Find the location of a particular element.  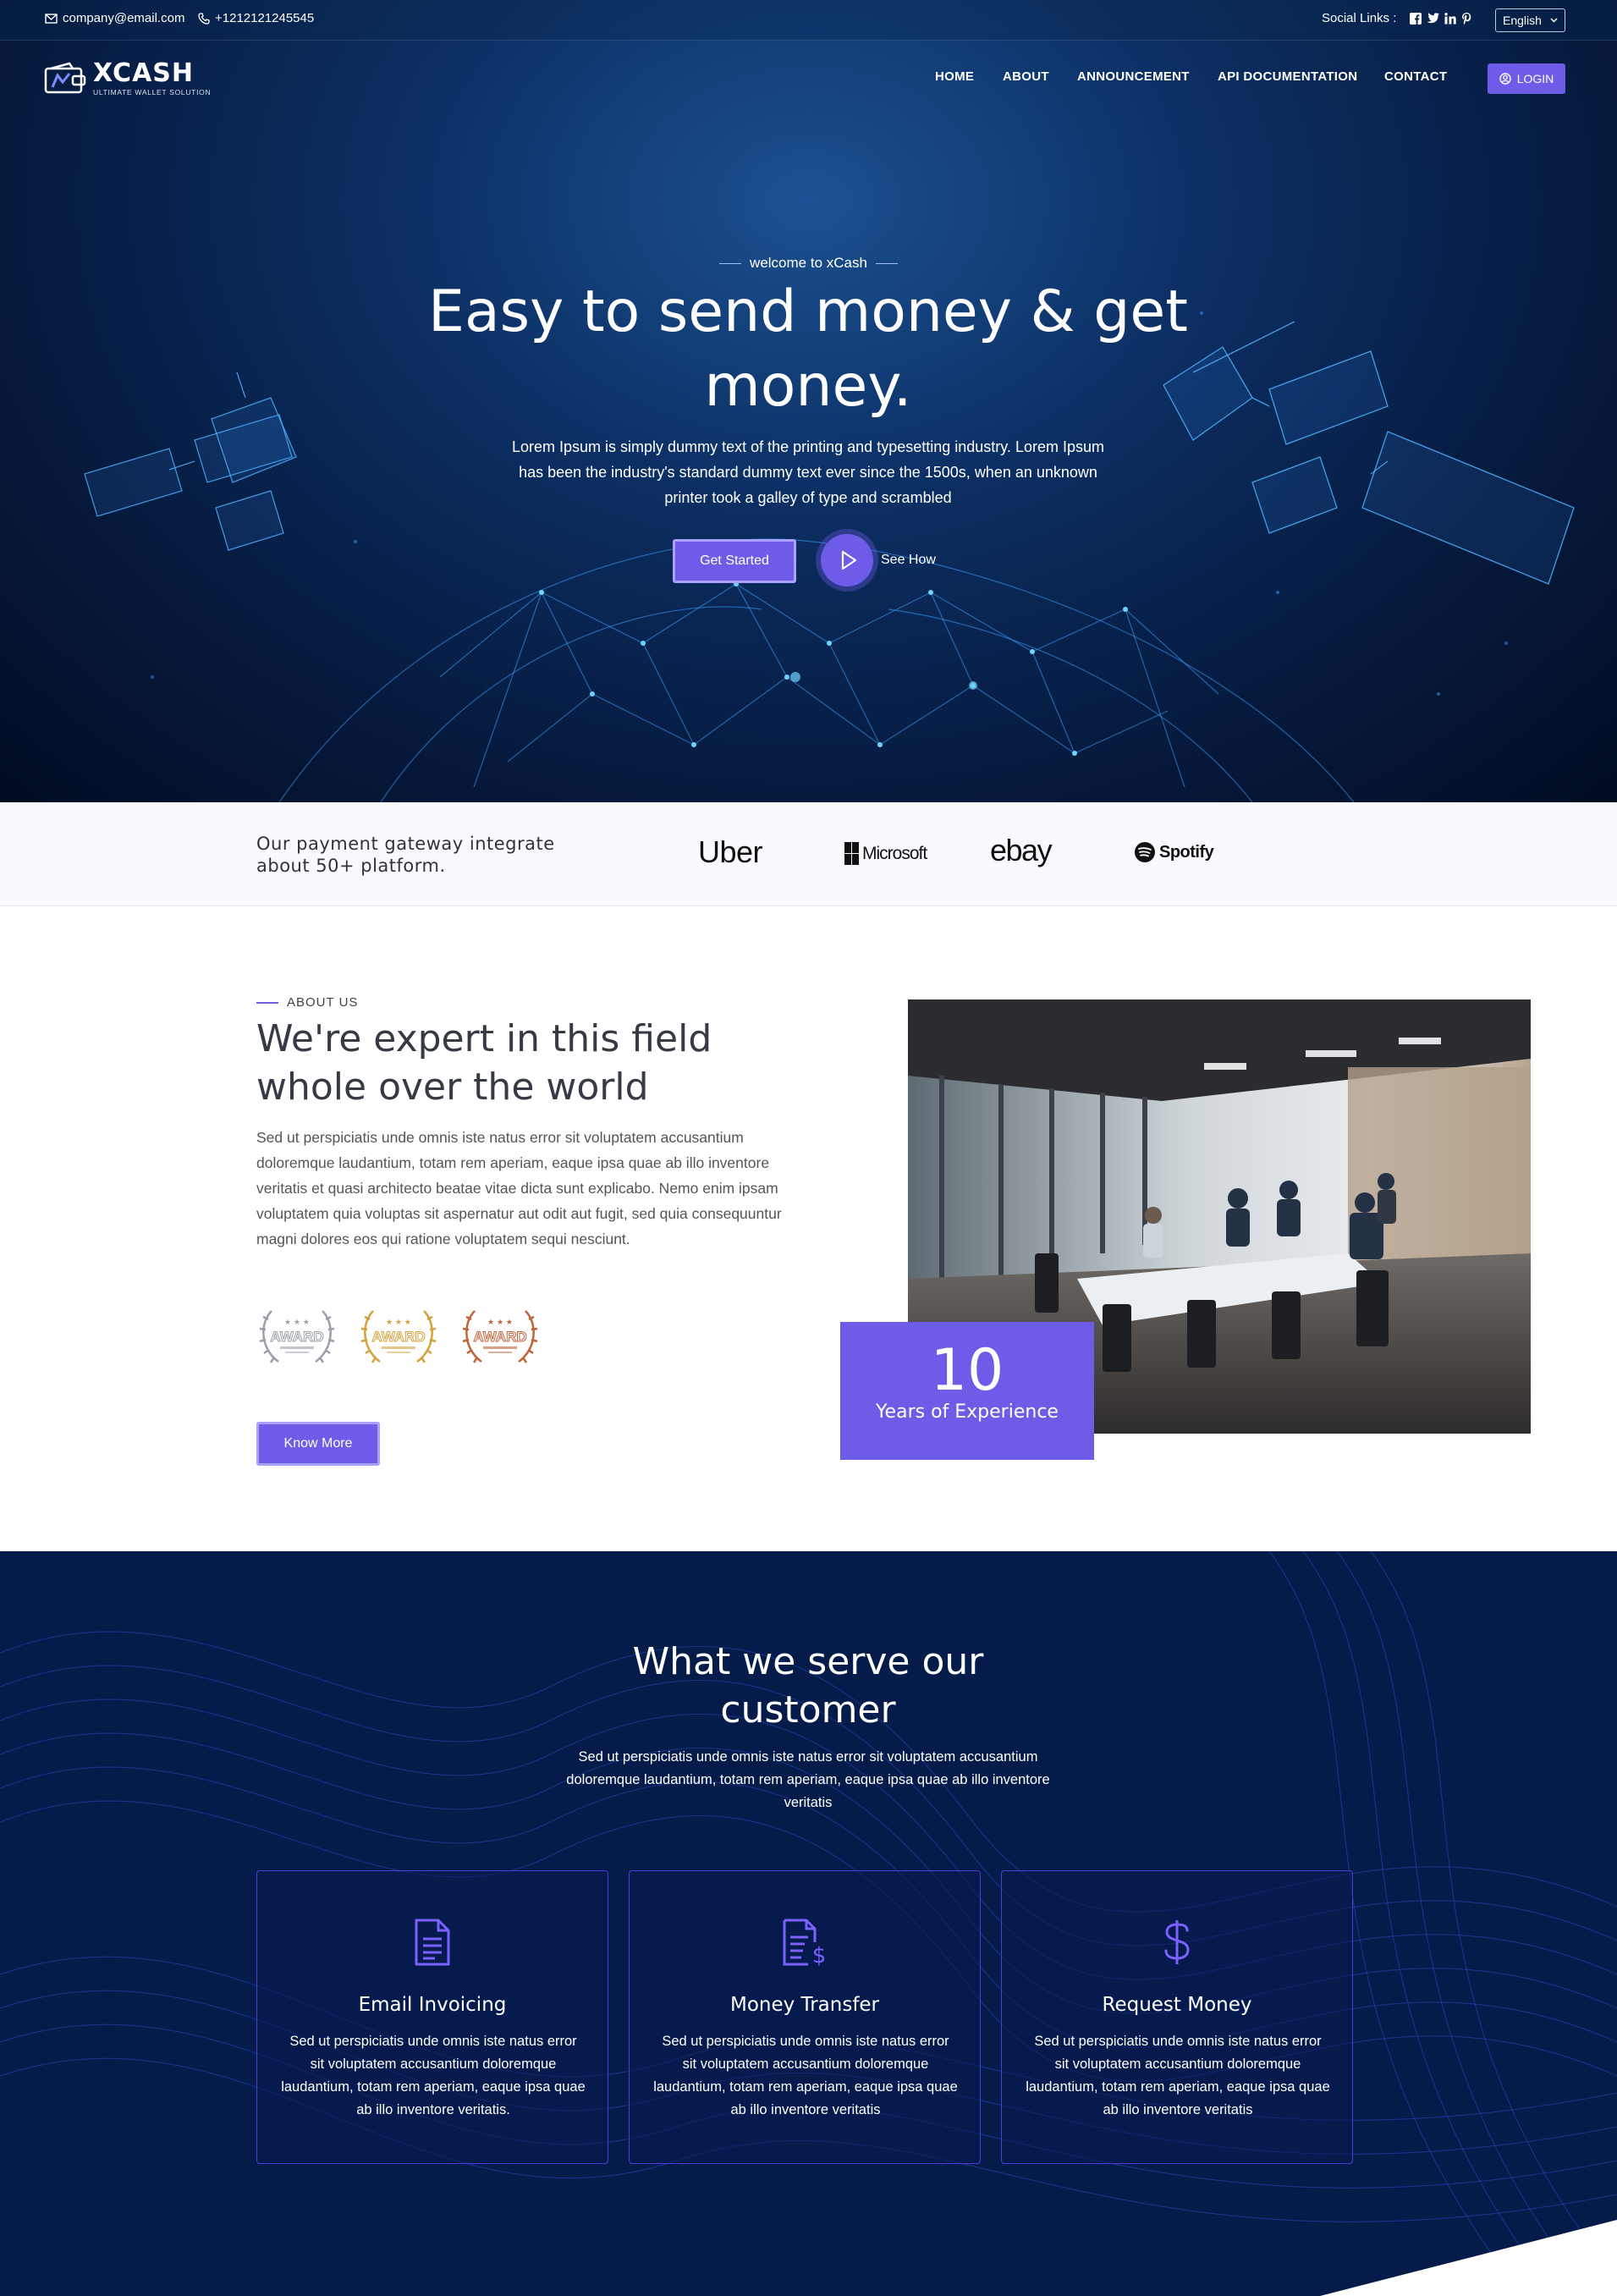

email-text: company@email.com is located at coordinates (124, 18).